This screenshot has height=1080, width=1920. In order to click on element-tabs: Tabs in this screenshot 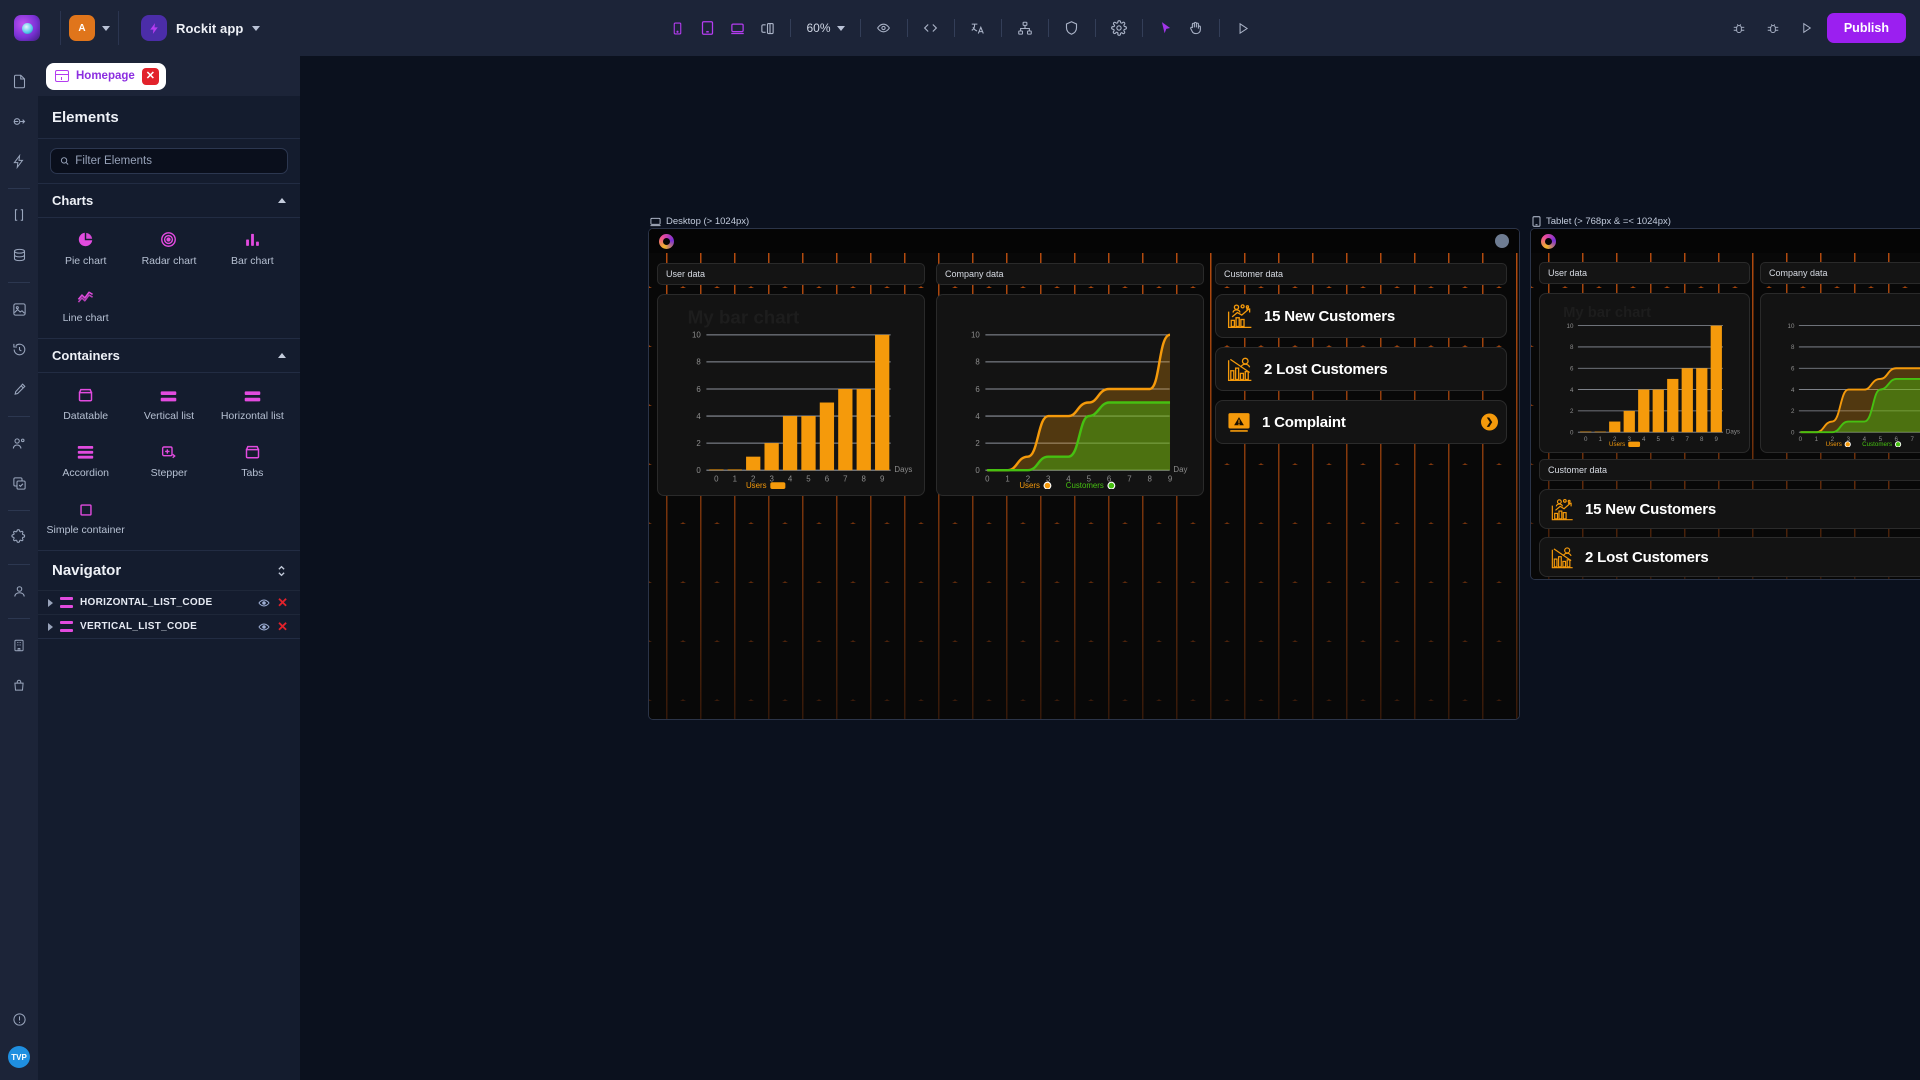, I will do `click(252, 458)`.